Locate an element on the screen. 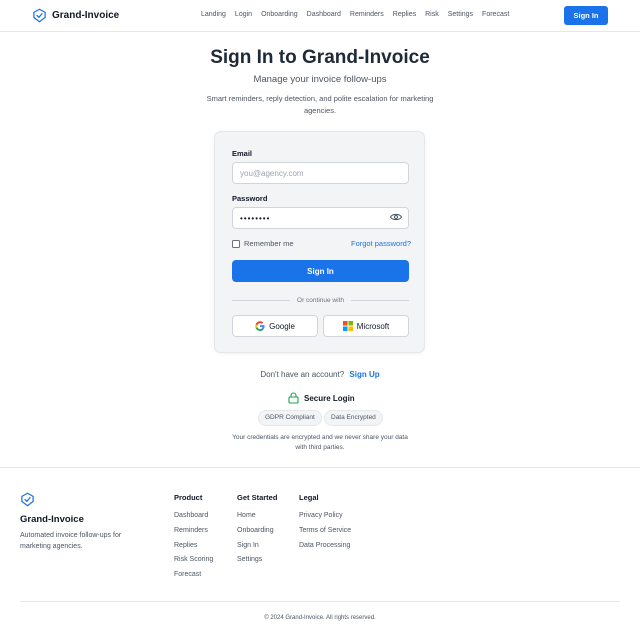  divider-line-right is located at coordinates (380, 300).